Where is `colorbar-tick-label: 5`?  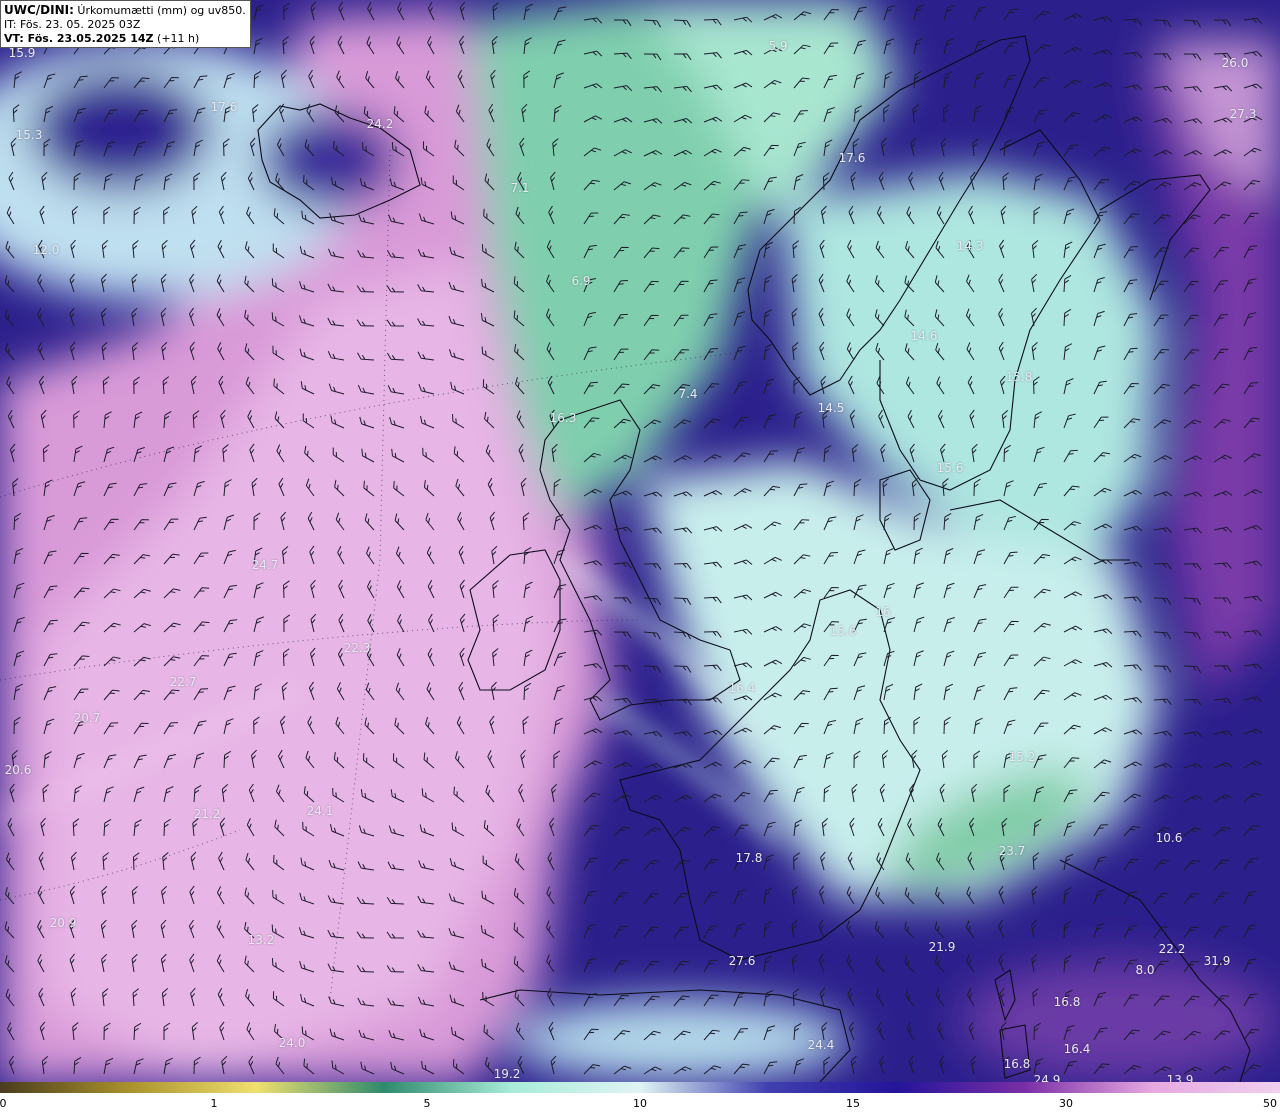
colorbar-tick-label: 5 is located at coordinates (427, 1103).